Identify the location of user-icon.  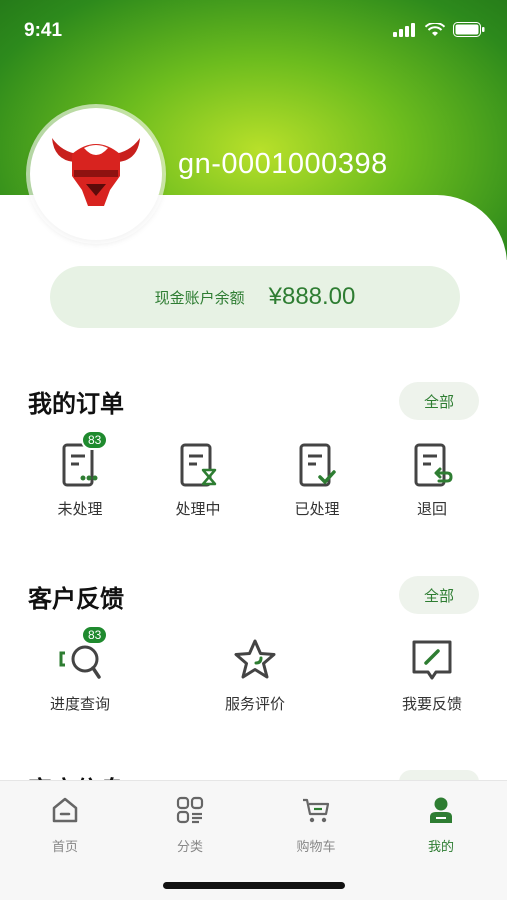
(441, 810).